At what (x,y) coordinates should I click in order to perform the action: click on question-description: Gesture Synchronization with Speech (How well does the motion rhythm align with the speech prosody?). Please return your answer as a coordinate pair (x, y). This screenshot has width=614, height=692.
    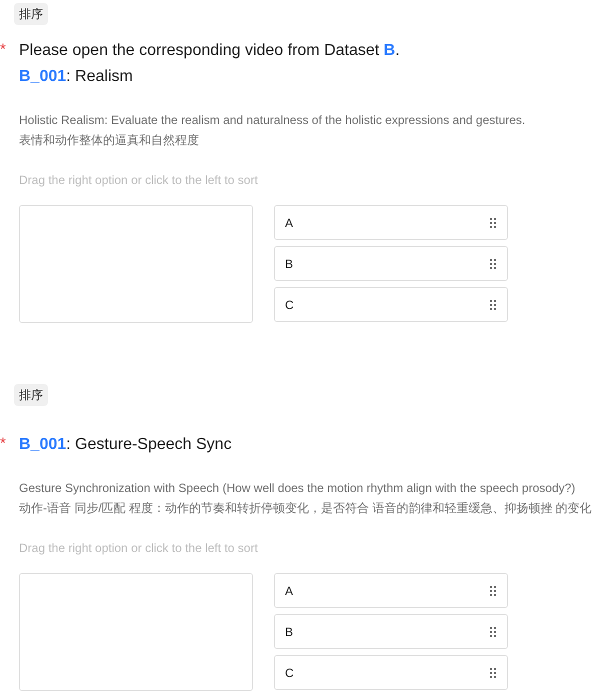
    Looking at the image, I should click on (297, 488).